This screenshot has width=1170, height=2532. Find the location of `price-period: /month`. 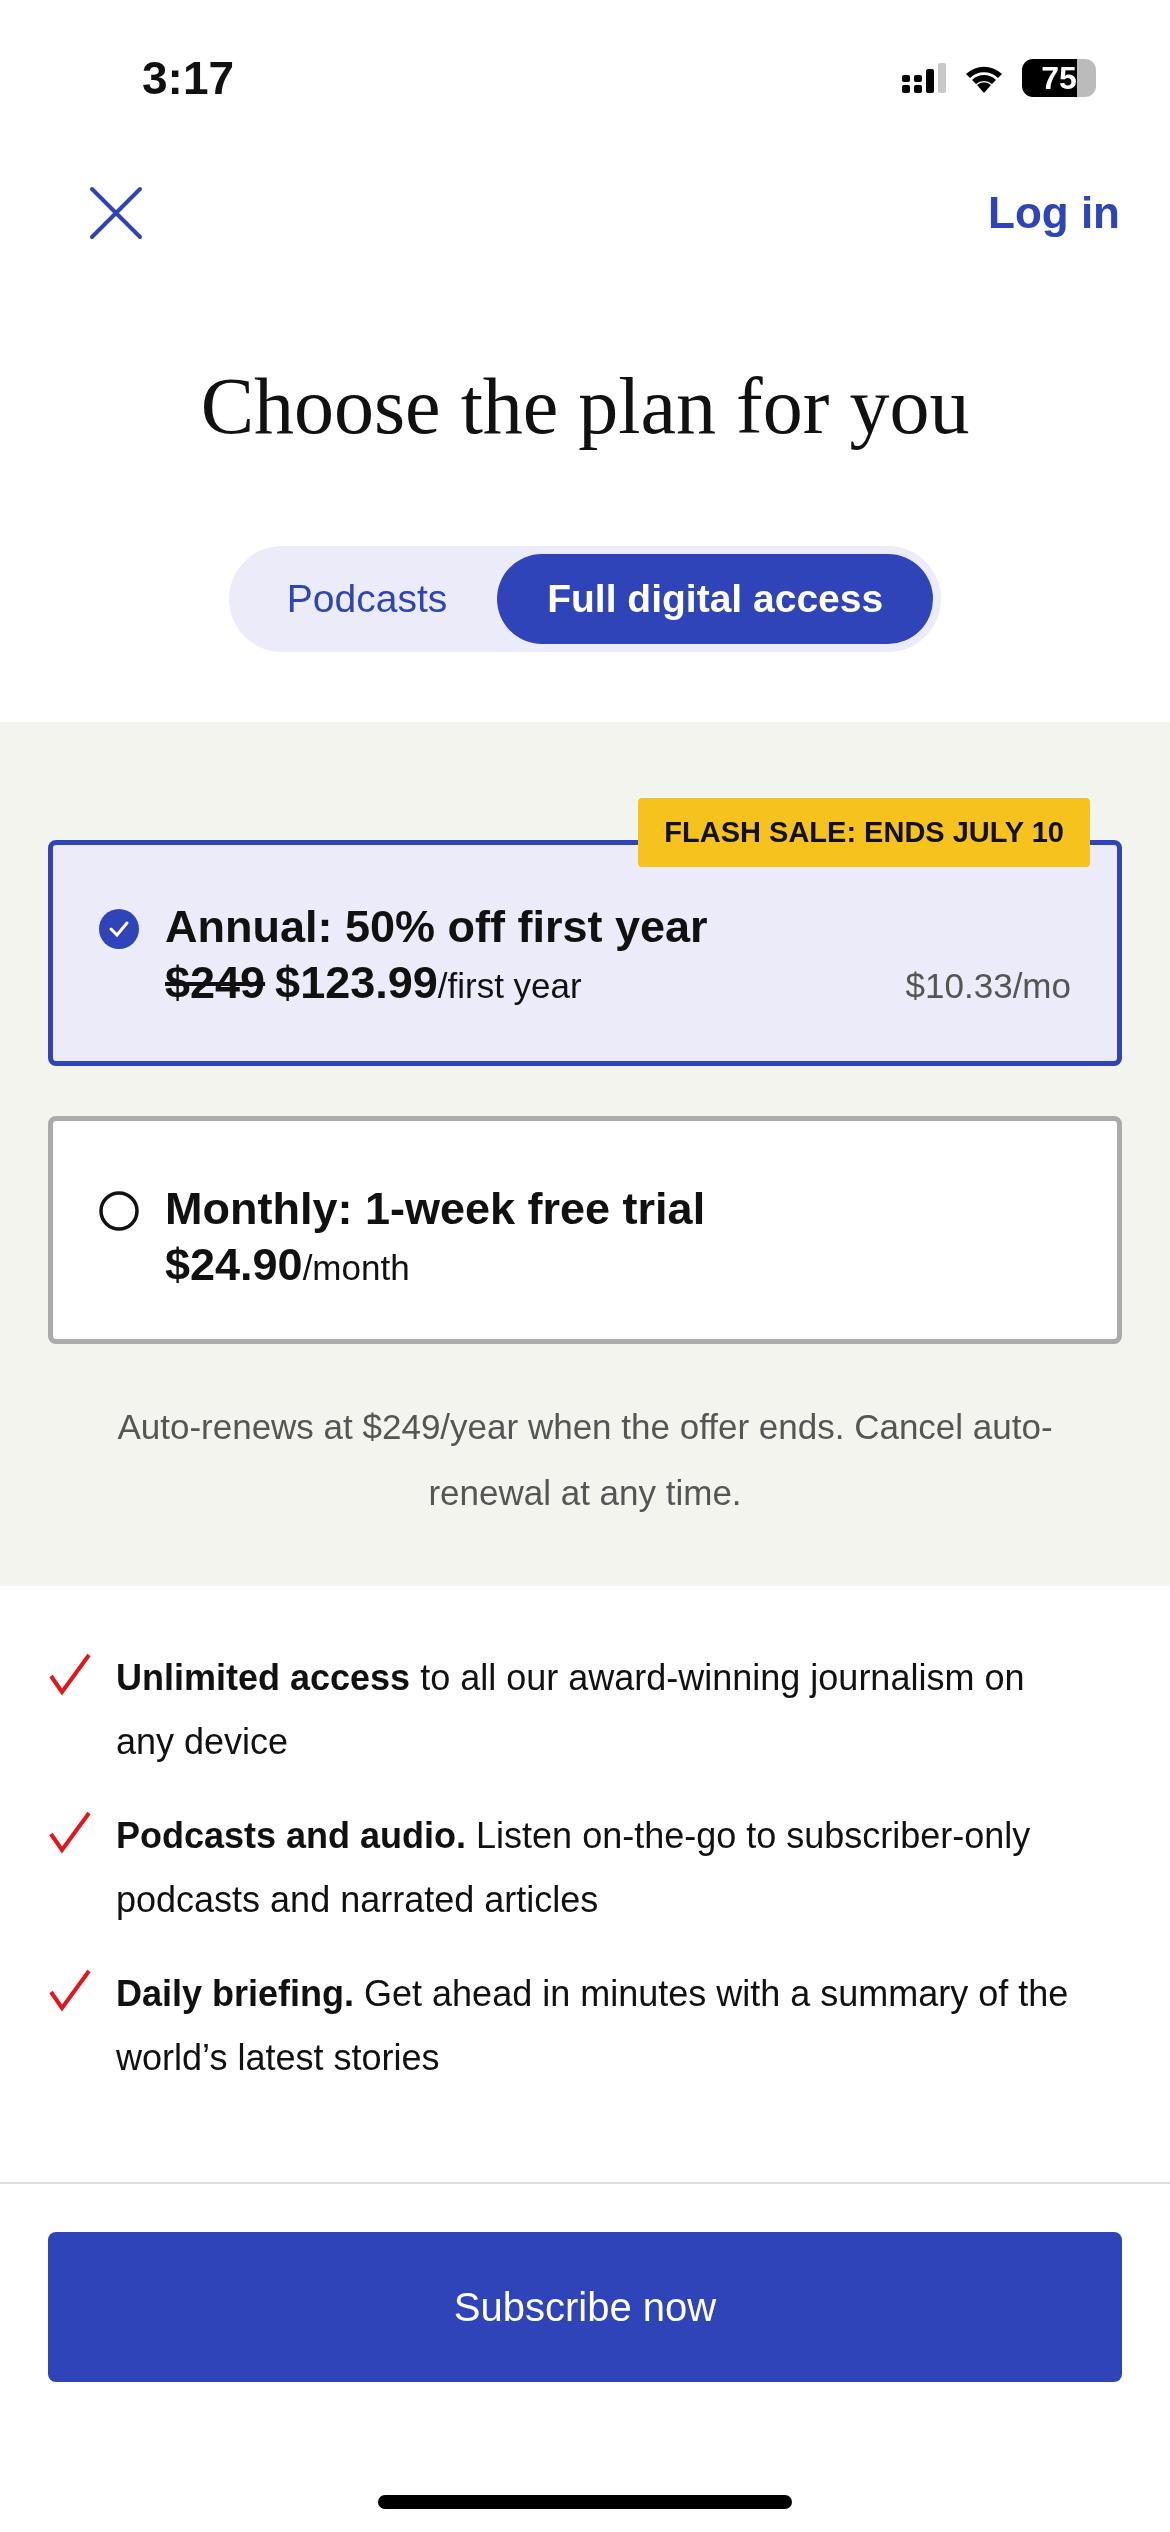

price-period: /month is located at coordinates (356, 1267).